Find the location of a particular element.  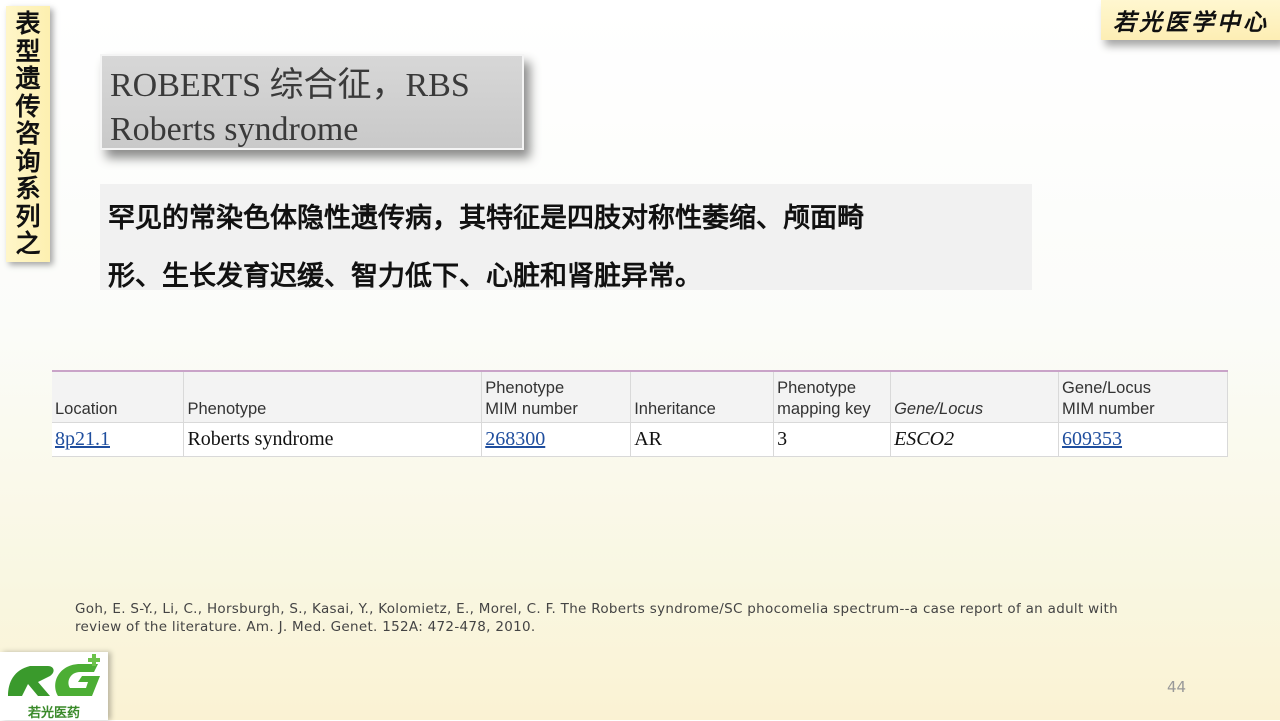

title-line-1: ROBERTS 综合征，RBS is located at coordinates (290, 85).